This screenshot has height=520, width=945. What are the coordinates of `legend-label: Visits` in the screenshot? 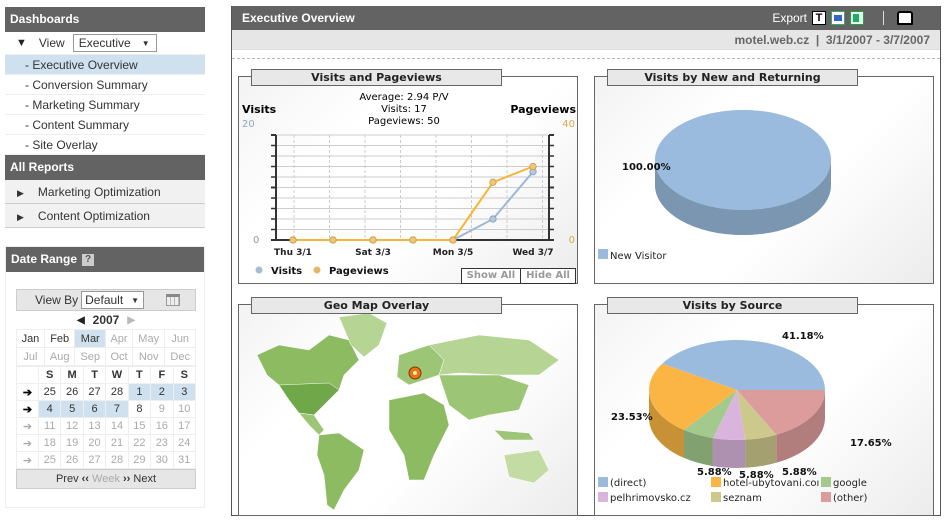 It's located at (286, 271).